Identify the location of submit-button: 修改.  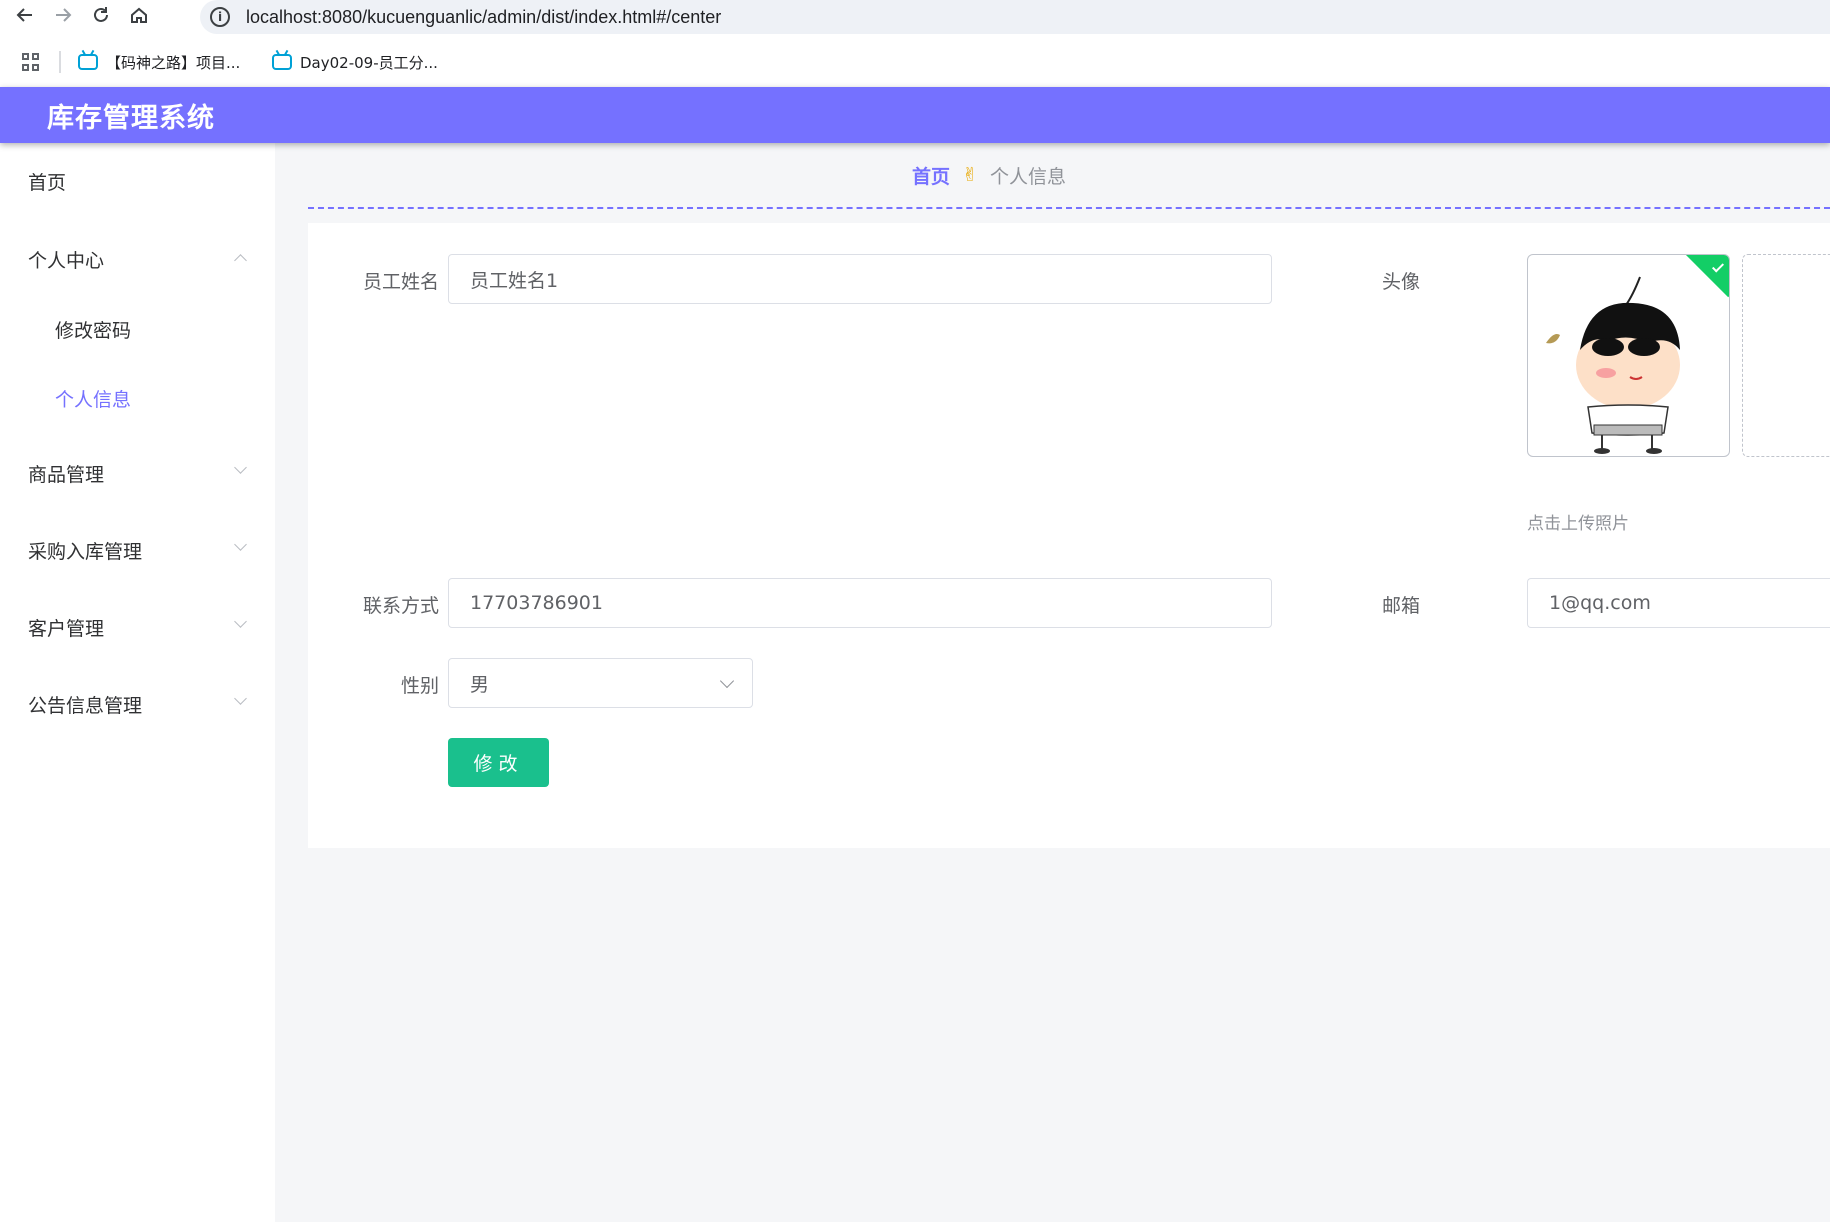
(498, 762).